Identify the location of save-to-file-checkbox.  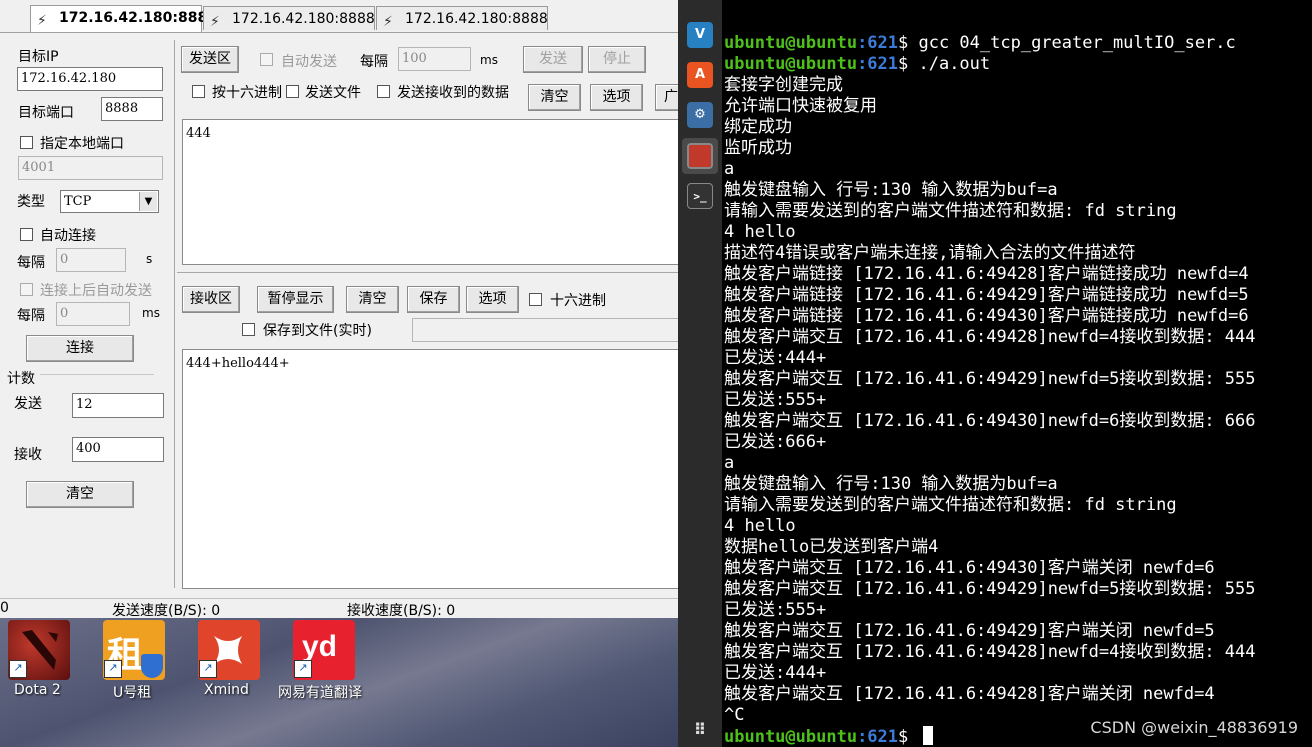
(248, 329).